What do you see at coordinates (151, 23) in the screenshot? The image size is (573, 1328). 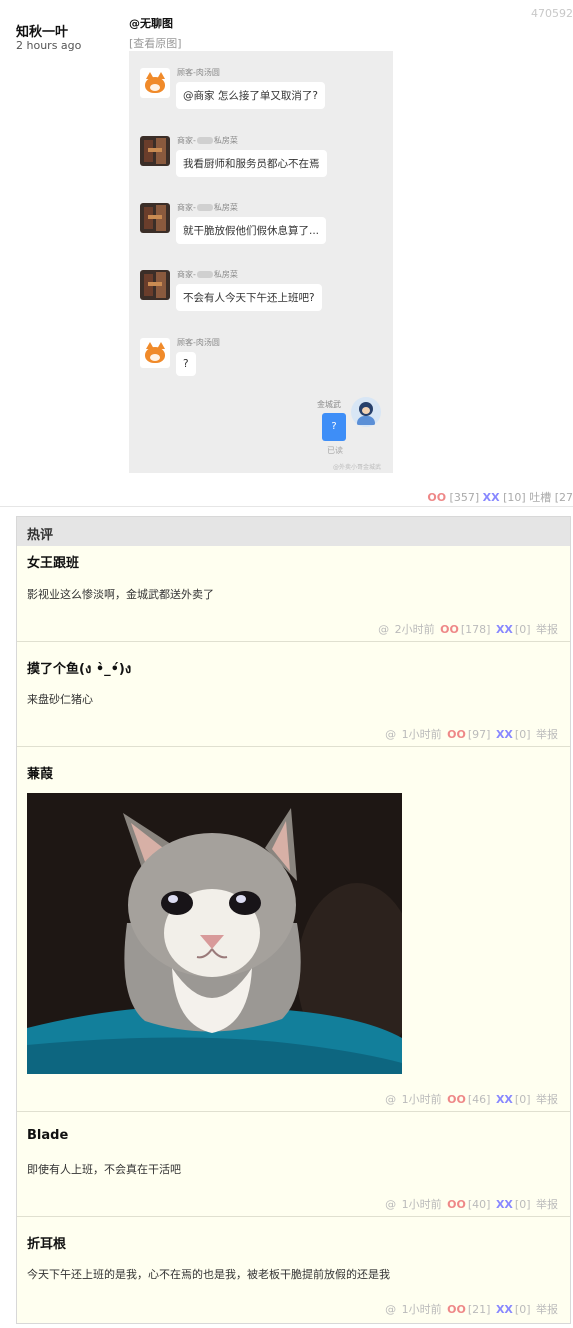 I see `post-mention: @无聊图` at bounding box center [151, 23].